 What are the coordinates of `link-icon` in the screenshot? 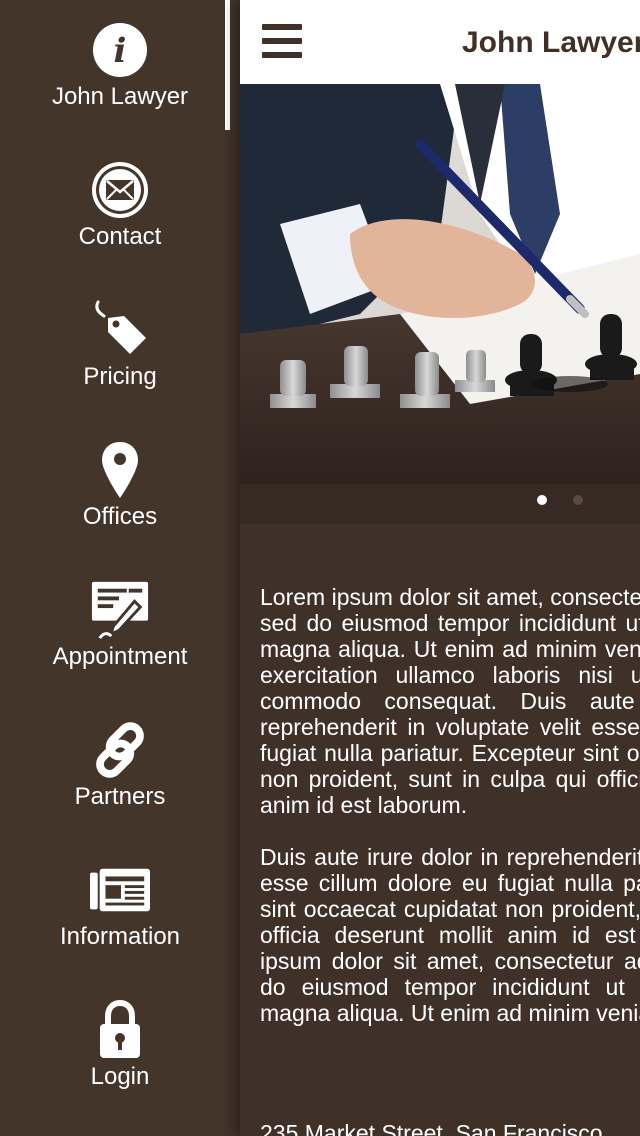 It's located at (120, 750).